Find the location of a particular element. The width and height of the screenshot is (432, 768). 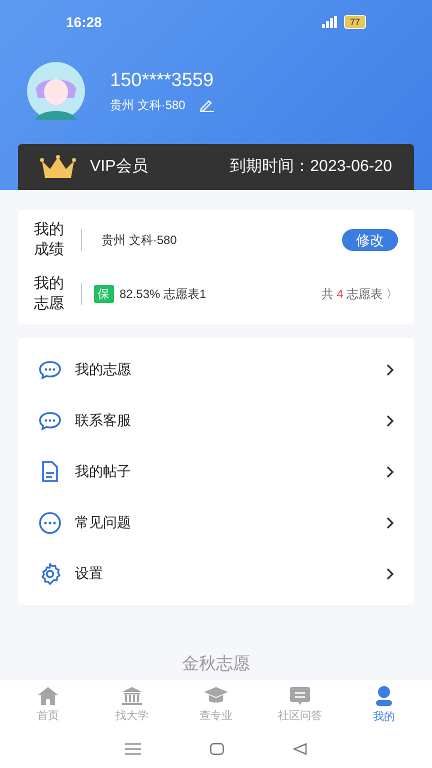

crown-icon is located at coordinates (58, 167).